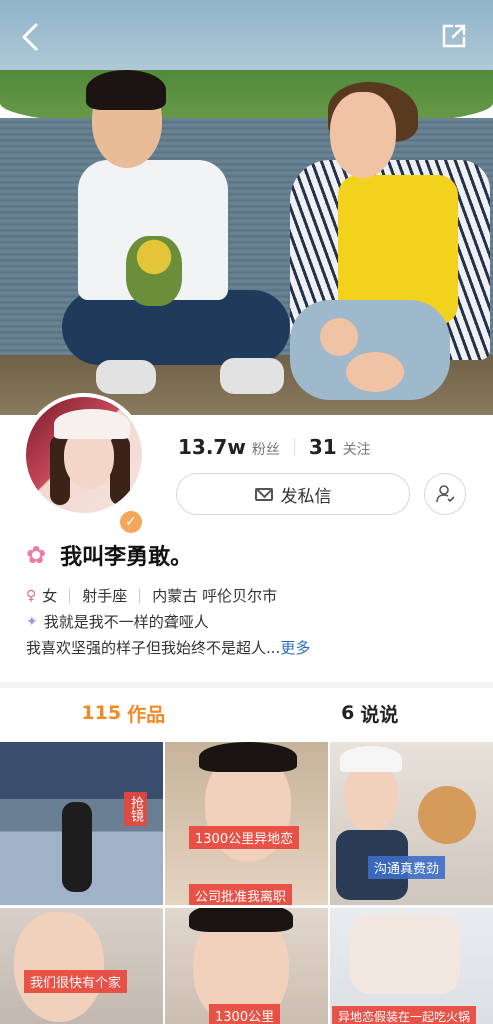 The image size is (493, 1024). I want to click on profile-name: 我叫李勇敢。, so click(126, 557).